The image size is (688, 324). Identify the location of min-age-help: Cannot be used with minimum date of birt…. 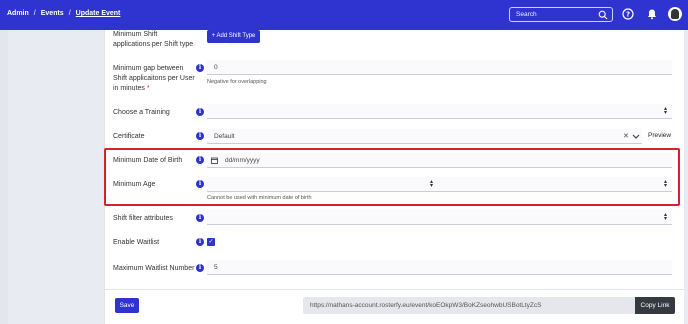
(259, 198).